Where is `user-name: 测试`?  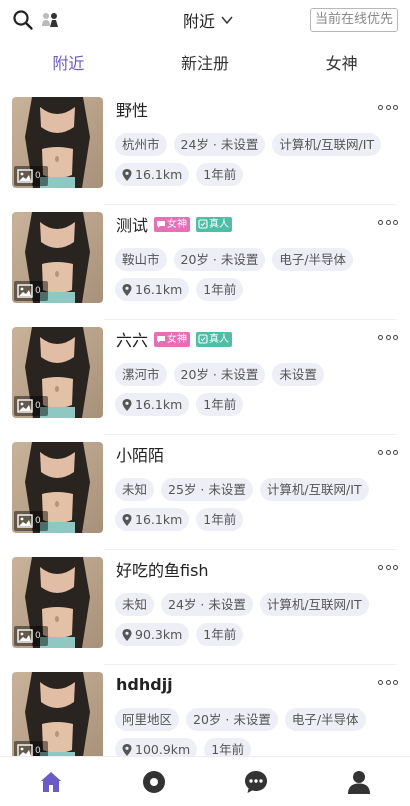 user-name: 测试 is located at coordinates (132, 225).